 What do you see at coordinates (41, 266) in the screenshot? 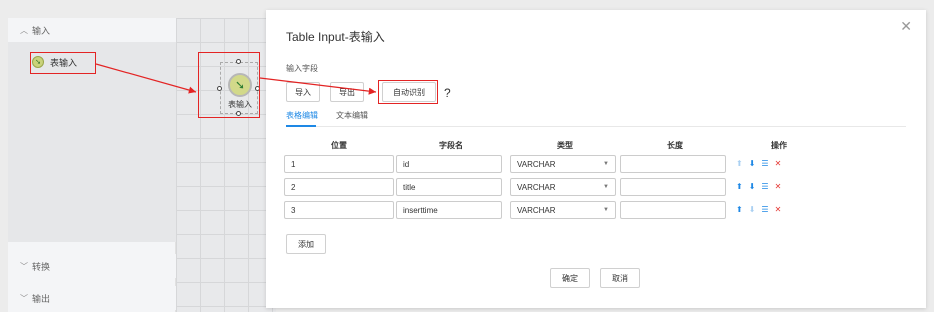
I see `group-label: 转换` at bounding box center [41, 266].